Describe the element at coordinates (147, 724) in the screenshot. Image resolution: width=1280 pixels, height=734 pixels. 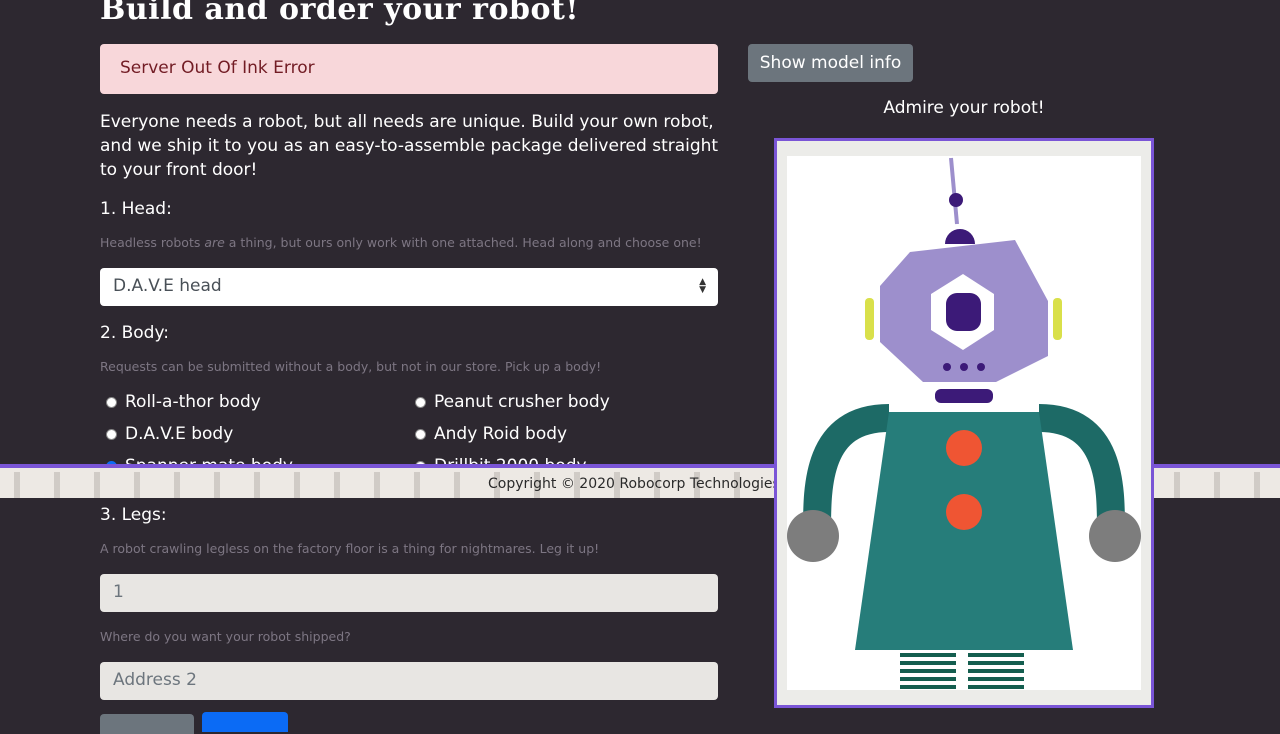
I see `preview-button` at that location.